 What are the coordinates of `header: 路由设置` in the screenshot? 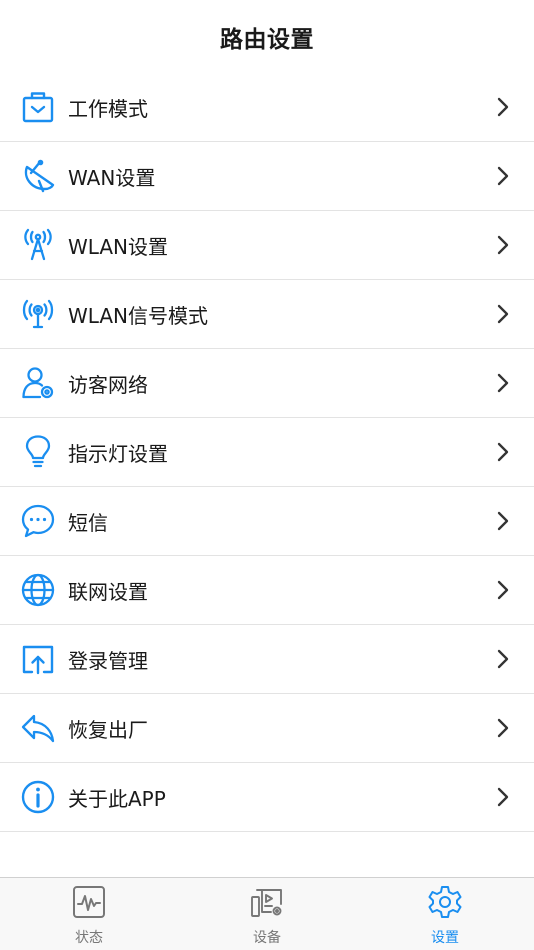 It's located at (267, 37).